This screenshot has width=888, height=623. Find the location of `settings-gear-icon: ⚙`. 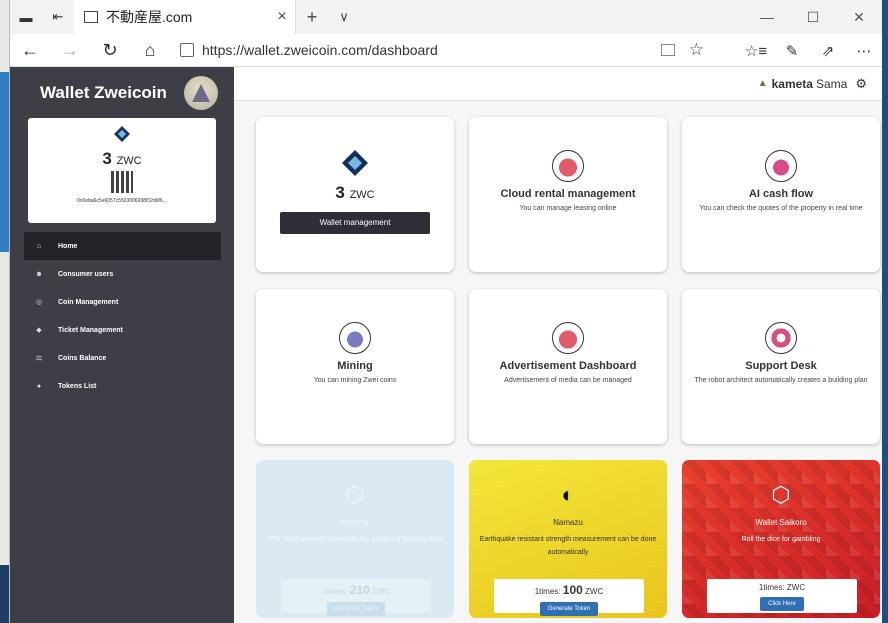

settings-gear-icon: ⚙ is located at coordinates (861, 84).